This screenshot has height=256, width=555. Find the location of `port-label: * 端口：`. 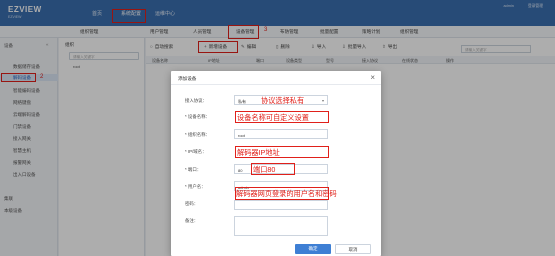

port-label: * 端口： is located at coordinates (193, 169).